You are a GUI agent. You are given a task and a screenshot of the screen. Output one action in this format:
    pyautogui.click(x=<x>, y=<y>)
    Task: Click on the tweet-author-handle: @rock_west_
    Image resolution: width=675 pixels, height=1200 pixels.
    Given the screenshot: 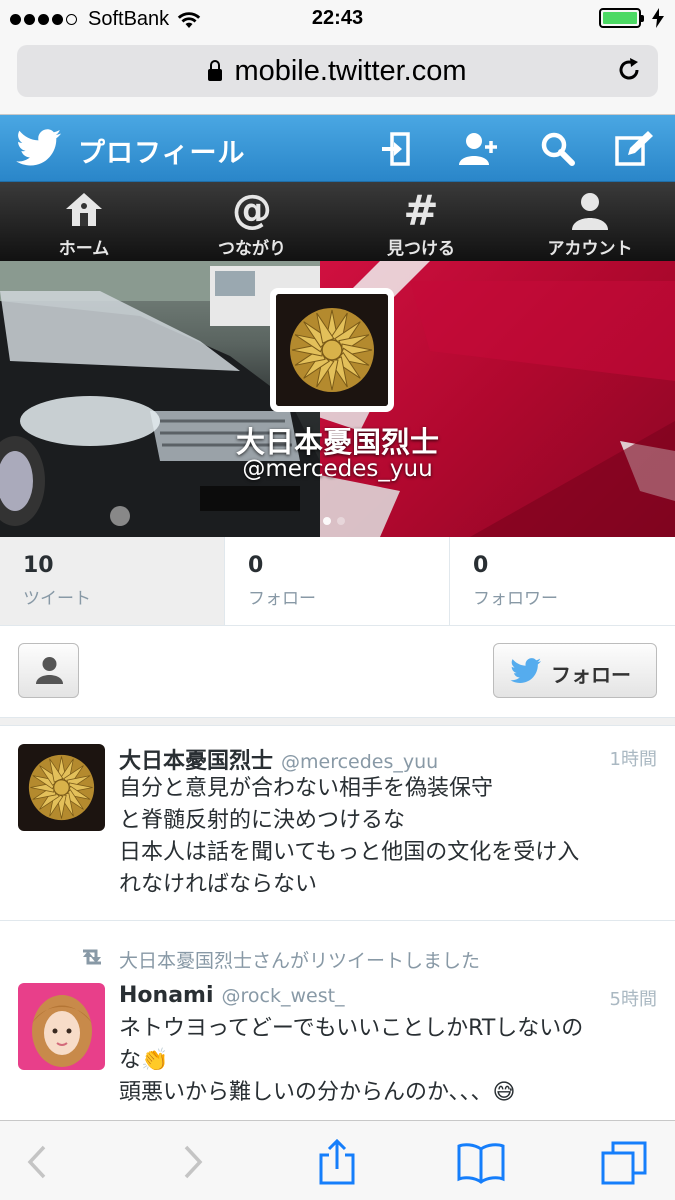 What is the action you would take?
    pyautogui.click(x=283, y=996)
    